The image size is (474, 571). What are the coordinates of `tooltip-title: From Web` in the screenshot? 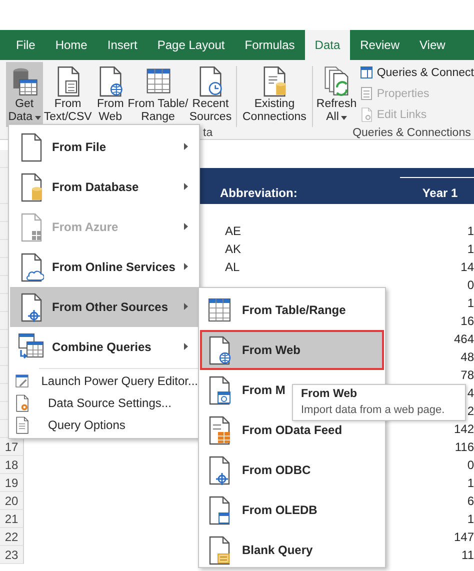 It's located at (329, 394).